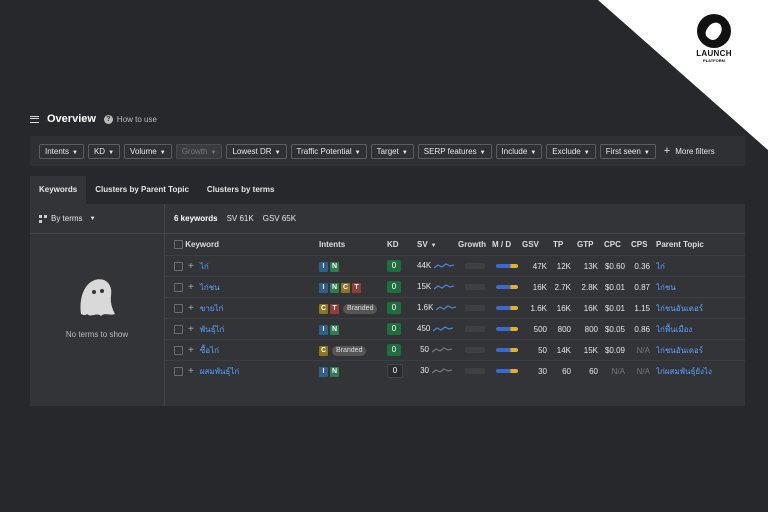 This screenshot has width=768, height=512. Describe the element at coordinates (700, 287) in the screenshot. I see `parent-topic-cell: ไก่ชน` at that location.